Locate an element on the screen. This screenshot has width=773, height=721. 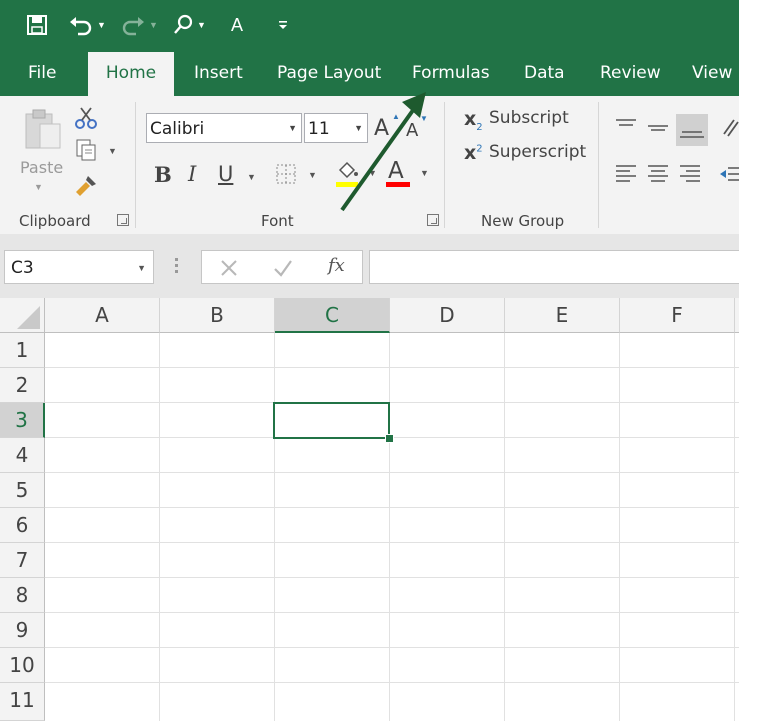
formula-buttons: fx is located at coordinates (282, 267).